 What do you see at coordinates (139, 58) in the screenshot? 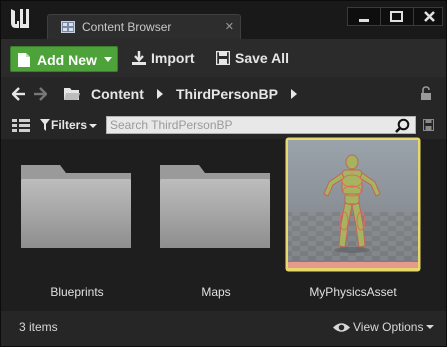
I see `import-icon` at bounding box center [139, 58].